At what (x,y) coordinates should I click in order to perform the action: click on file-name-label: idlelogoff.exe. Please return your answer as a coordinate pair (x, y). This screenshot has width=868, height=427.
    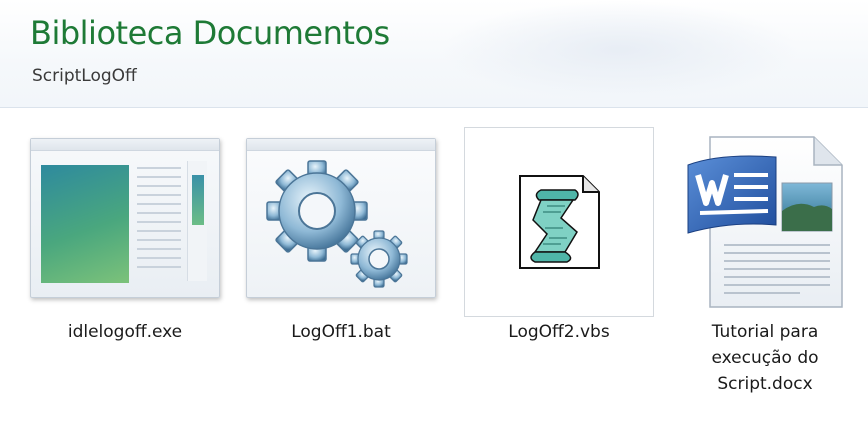
    Looking at the image, I should click on (125, 332).